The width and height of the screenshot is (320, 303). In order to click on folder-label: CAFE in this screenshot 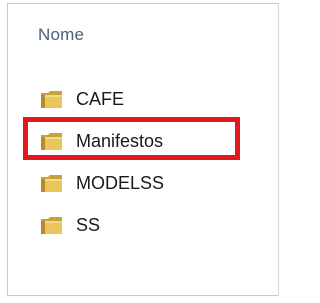, I will do `click(100, 98)`.